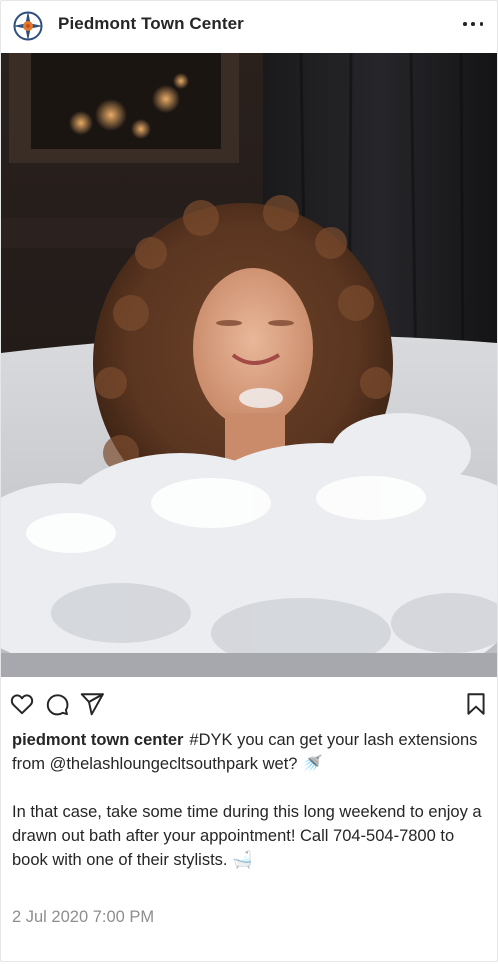 The image size is (498, 964). I want to click on share-icon, so click(92, 704).